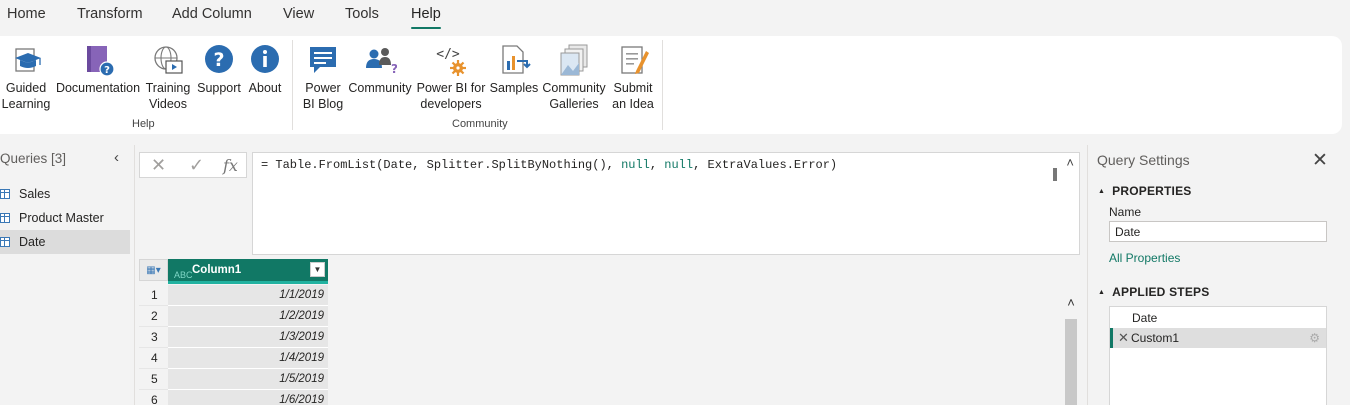 This screenshot has height=405, width=1350. Describe the element at coordinates (514, 88) in the screenshot. I see `samples-label: Samples` at that location.